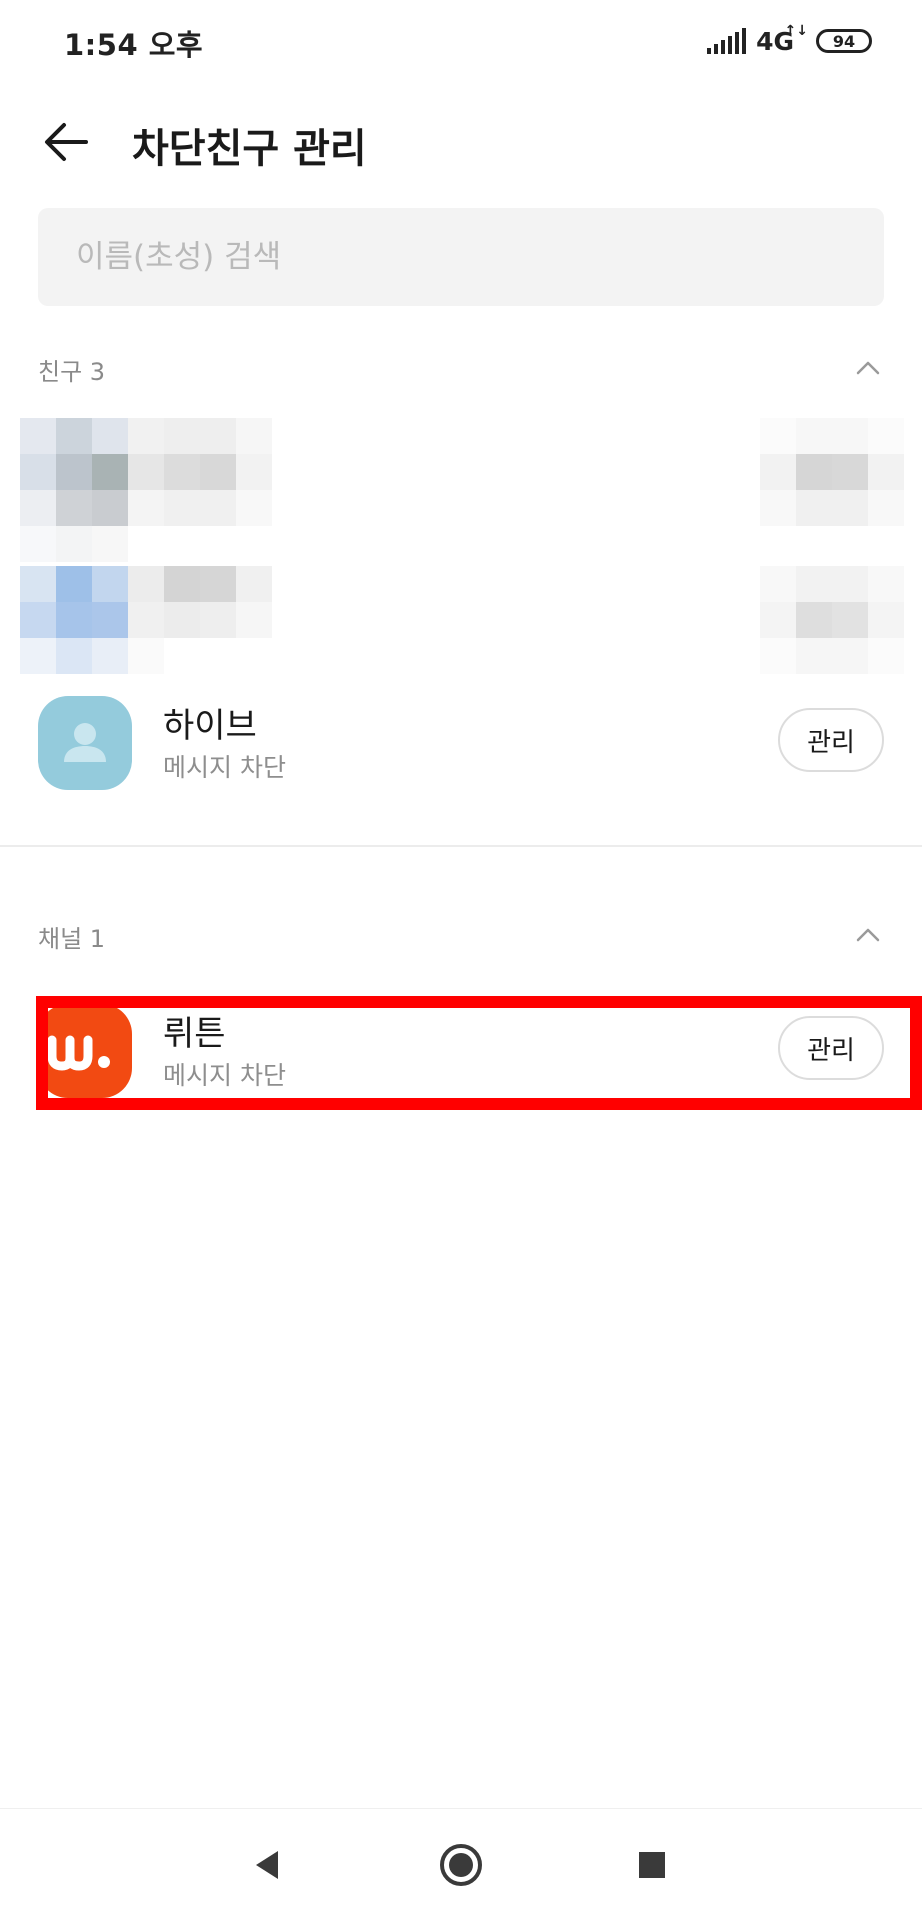 The height and width of the screenshot is (1920, 922). What do you see at coordinates (461, 40) in the screenshot?
I see `status-bar: 1:54 오후 4G ↑↓ 94` at bounding box center [461, 40].